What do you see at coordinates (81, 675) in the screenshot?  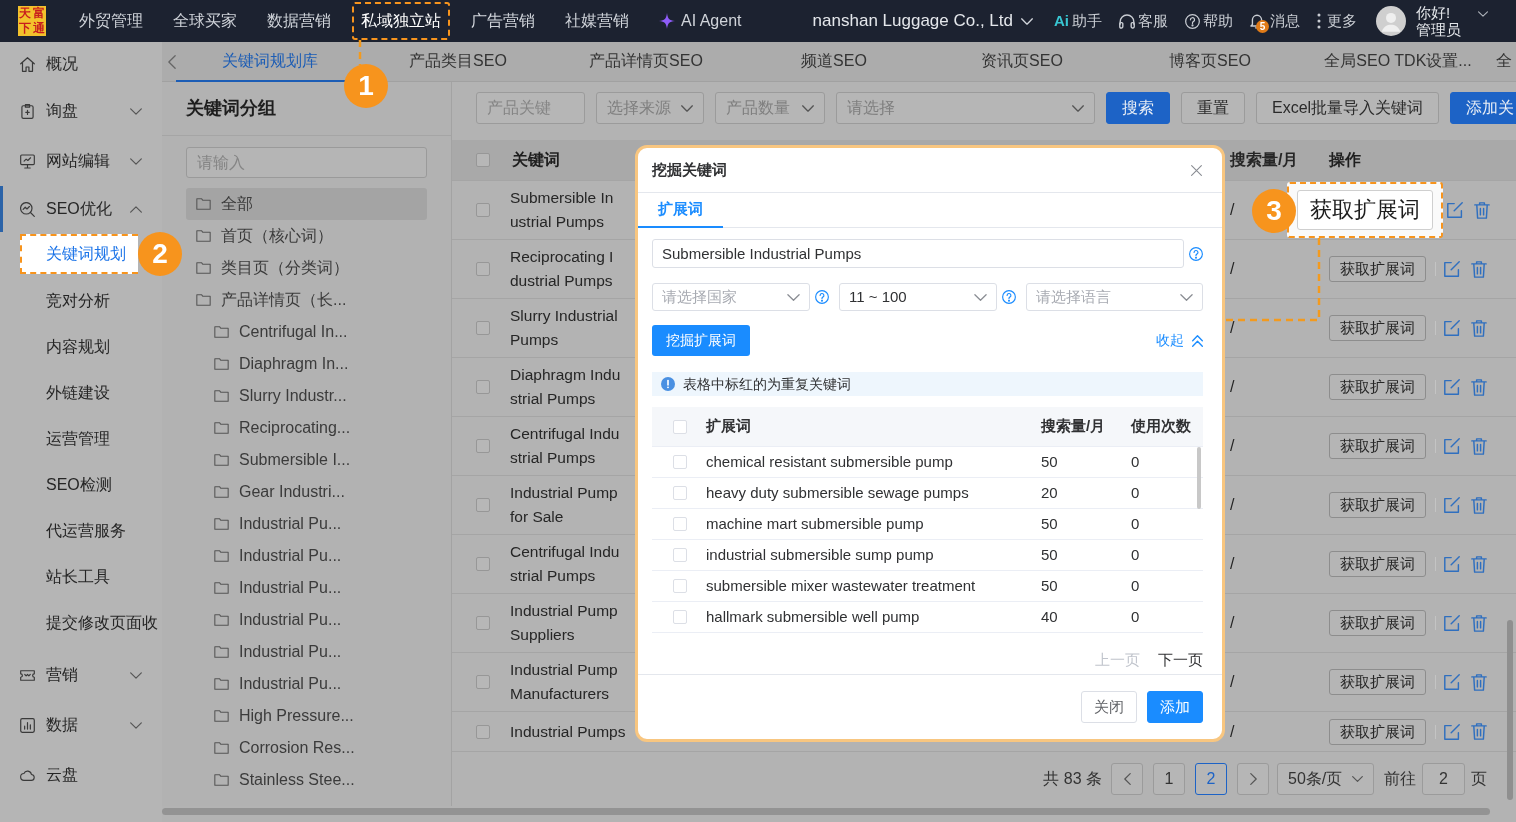 I see `sidebar-menu-item: 营销` at bounding box center [81, 675].